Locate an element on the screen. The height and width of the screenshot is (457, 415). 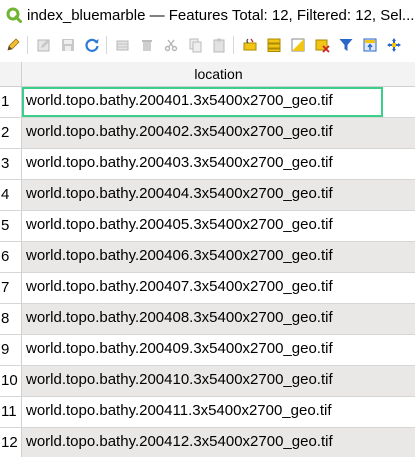
table-header: location is located at coordinates (207, 74).